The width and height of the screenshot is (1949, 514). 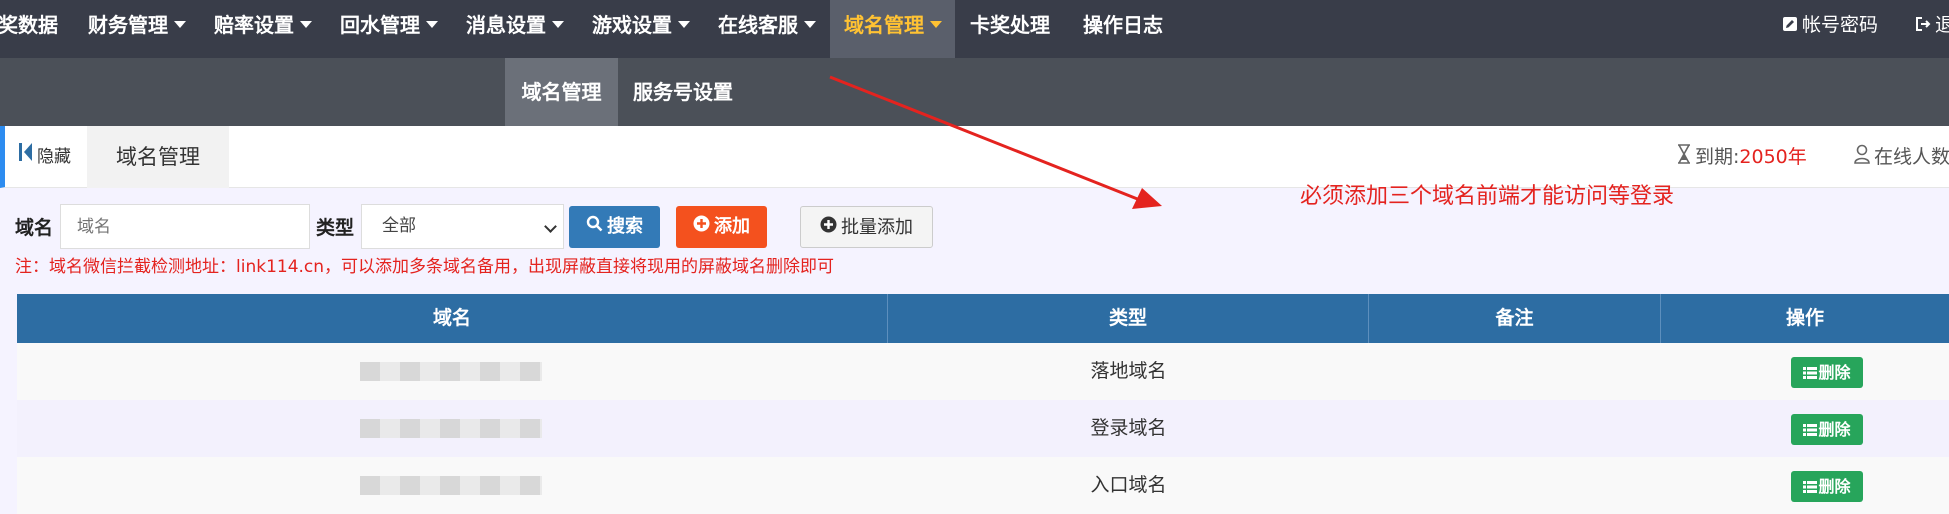 I want to click on column-header-remark: 备注, so click(x=1515, y=318).